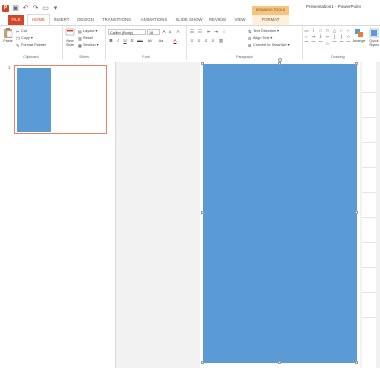 This screenshot has width=380, height=368. I want to click on tab-insert: INSERT, so click(61, 20).